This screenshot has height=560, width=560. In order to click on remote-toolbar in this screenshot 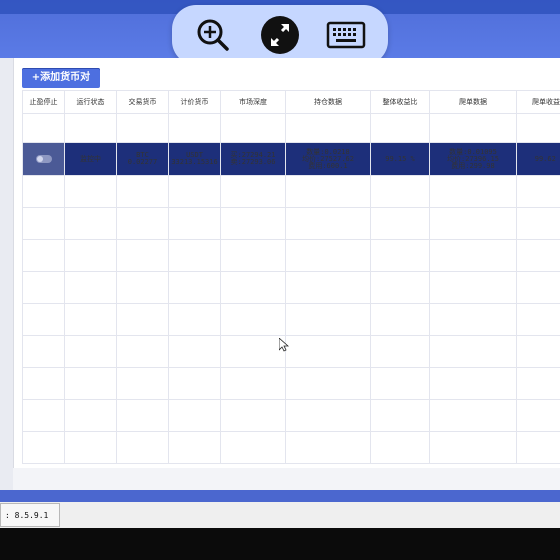, I will do `click(280, 35)`.